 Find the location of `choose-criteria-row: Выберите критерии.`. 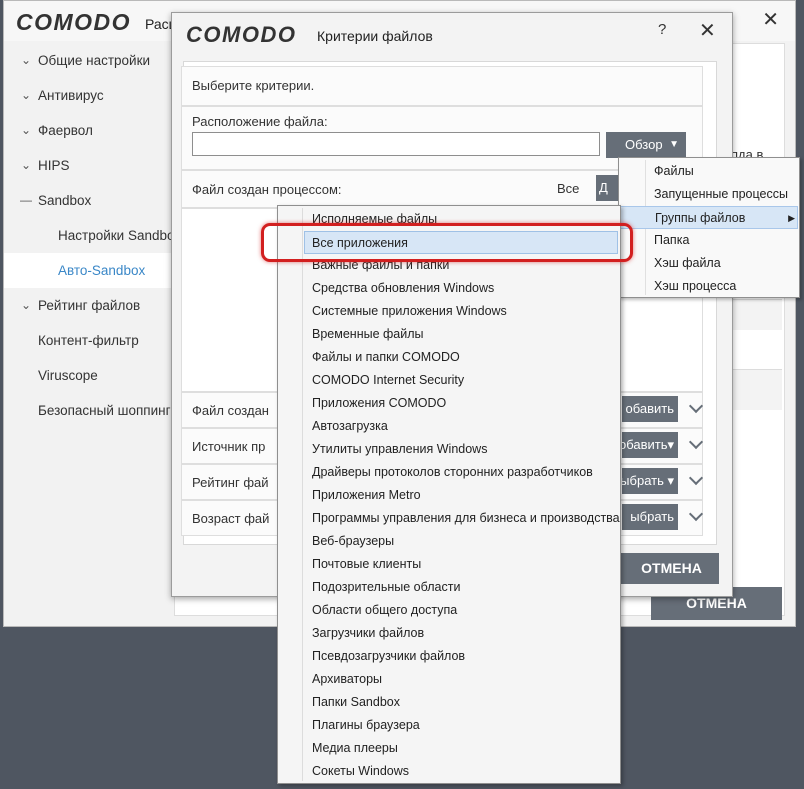

choose-criteria-row: Выберите критерии. is located at coordinates (442, 86).